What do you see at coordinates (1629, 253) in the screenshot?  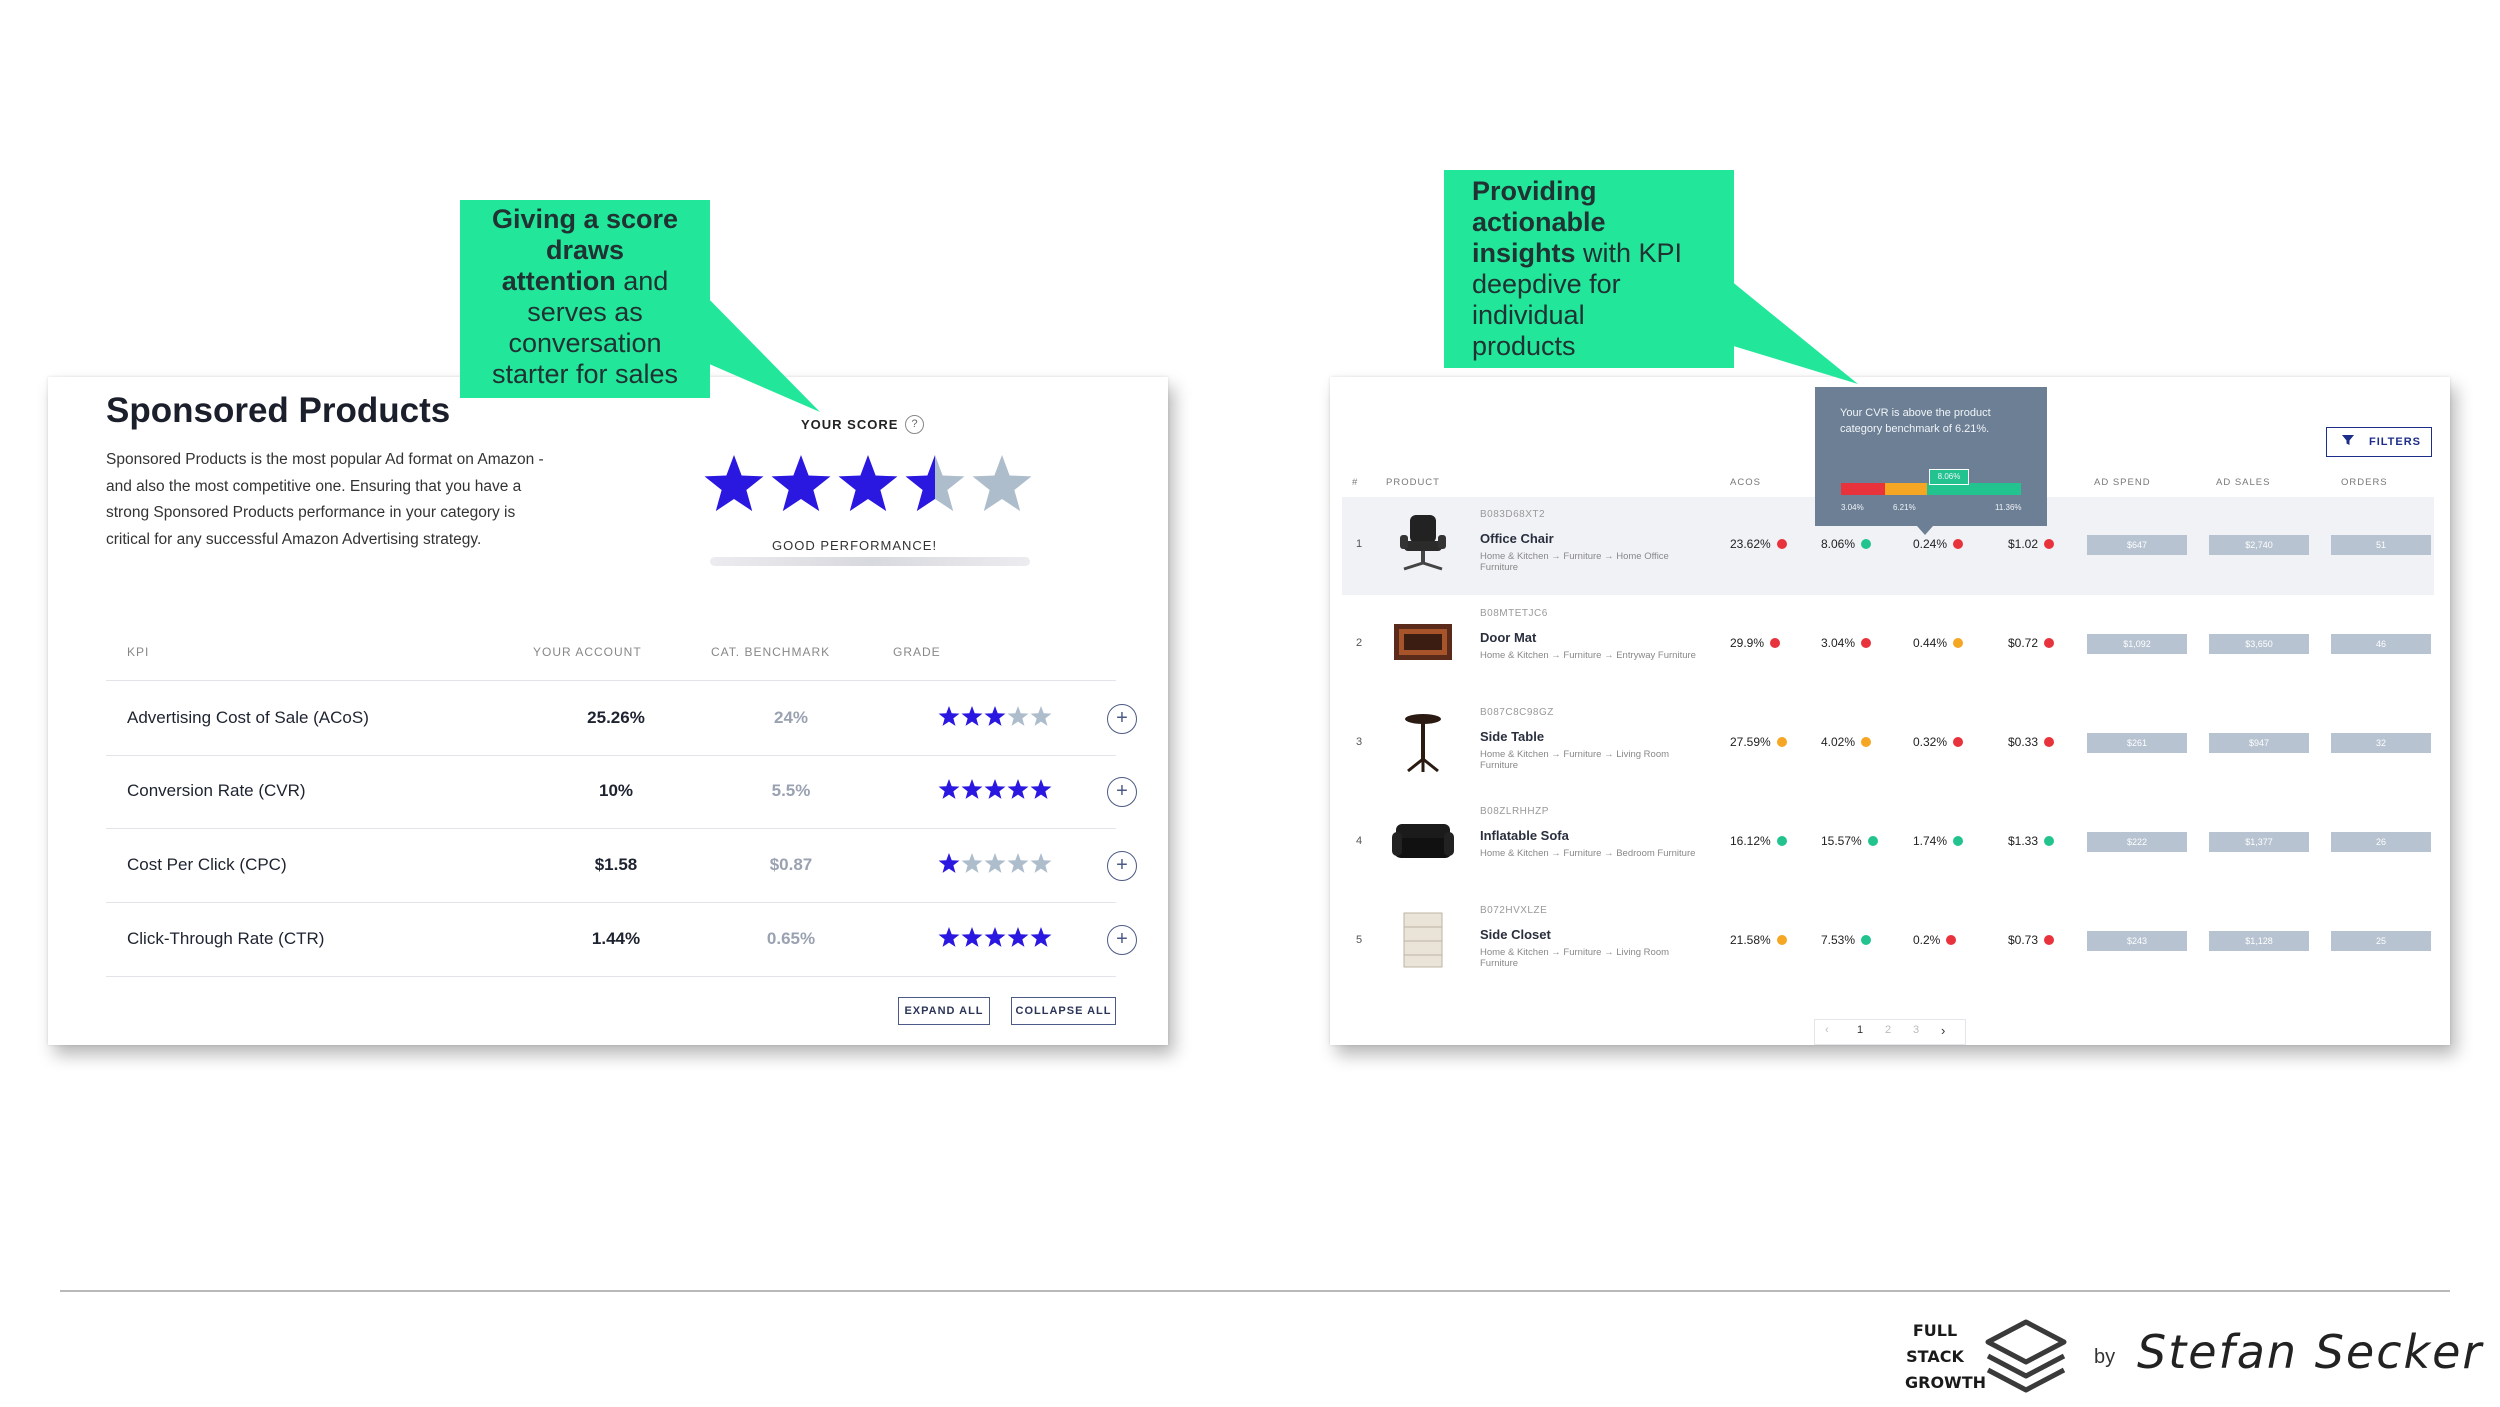 I see `callout-line: with KPI` at bounding box center [1629, 253].